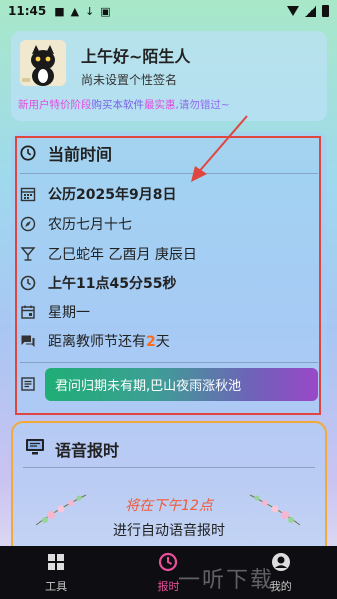 The image size is (337, 599). I want to click on chat-icon, so click(28, 341).